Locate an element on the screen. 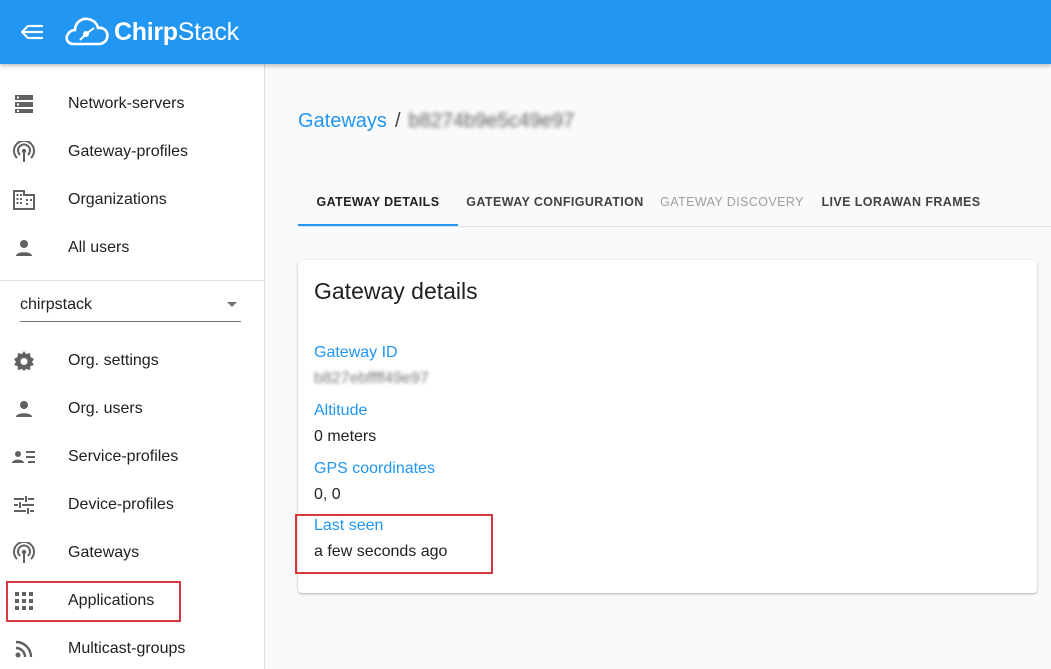  sidebar-item-gateways: Gateways is located at coordinates (132, 553).